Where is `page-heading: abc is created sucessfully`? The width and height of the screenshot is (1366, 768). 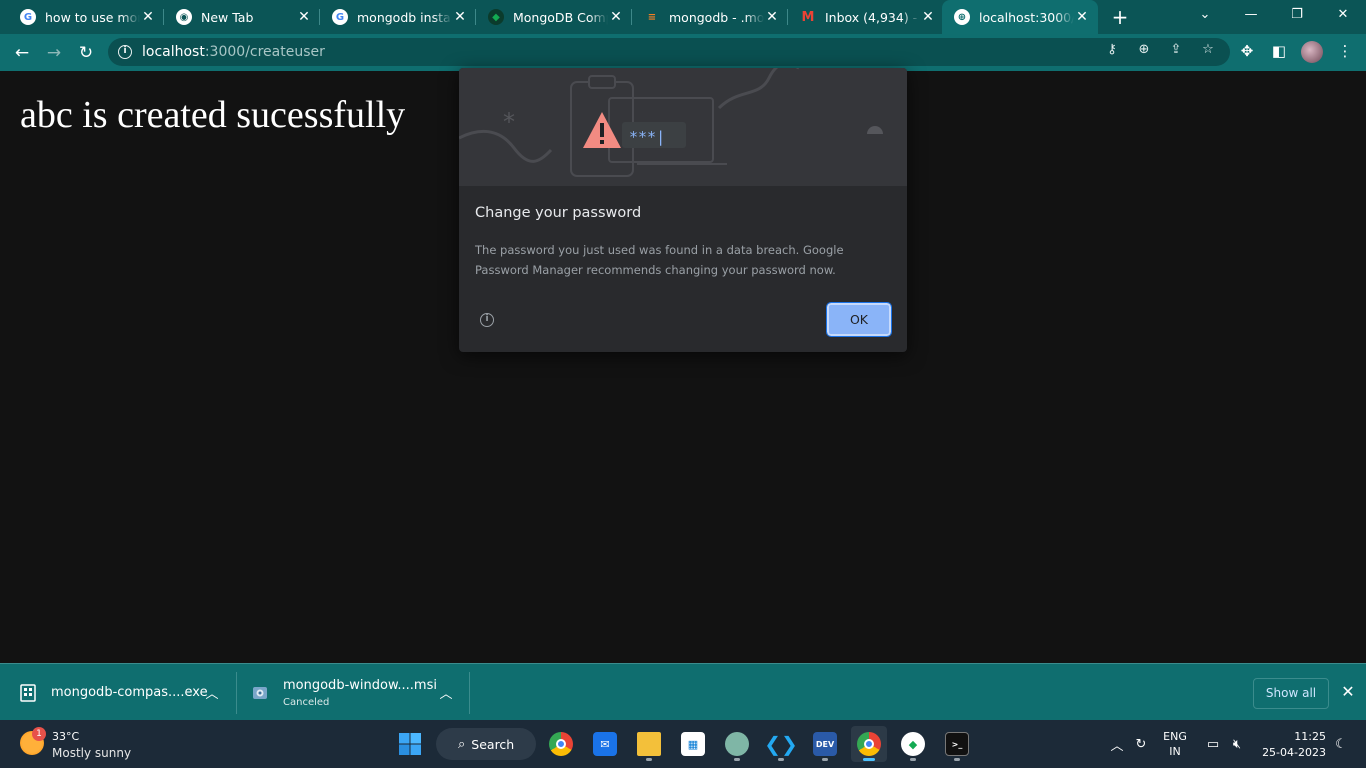
page-heading: abc is created sucessfully is located at coordinates (213, 115).